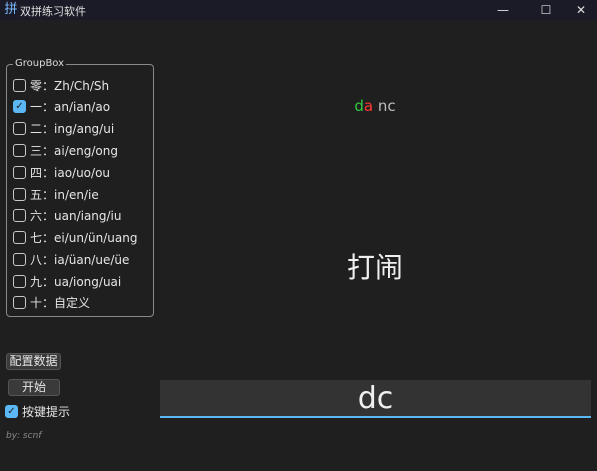  I want to click on hint-remaining-keys: nc, so click(384, 106).